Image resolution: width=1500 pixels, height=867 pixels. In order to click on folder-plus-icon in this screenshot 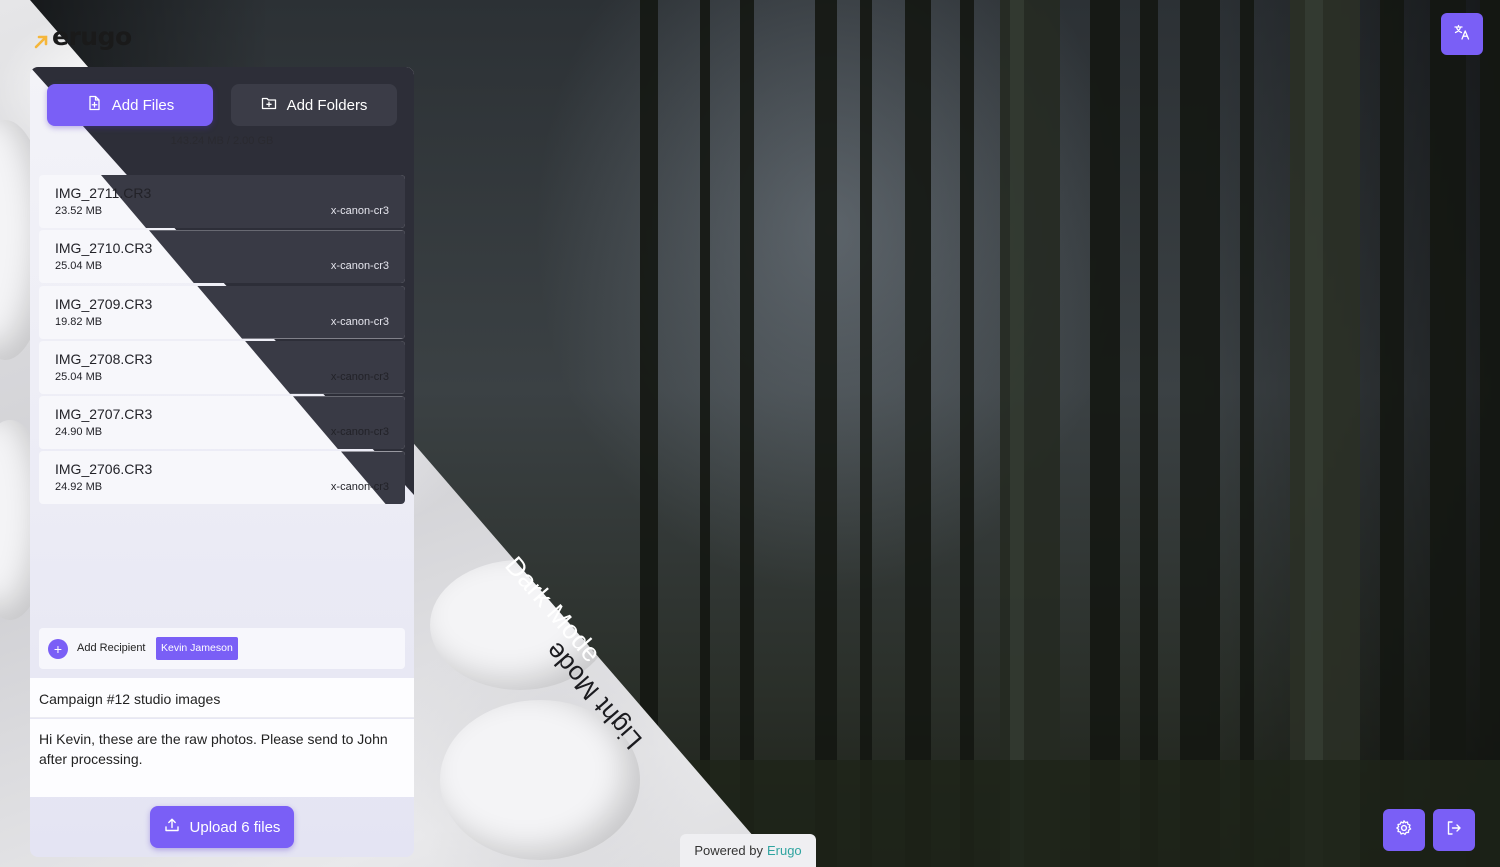, I will do `click(269, 105)`.